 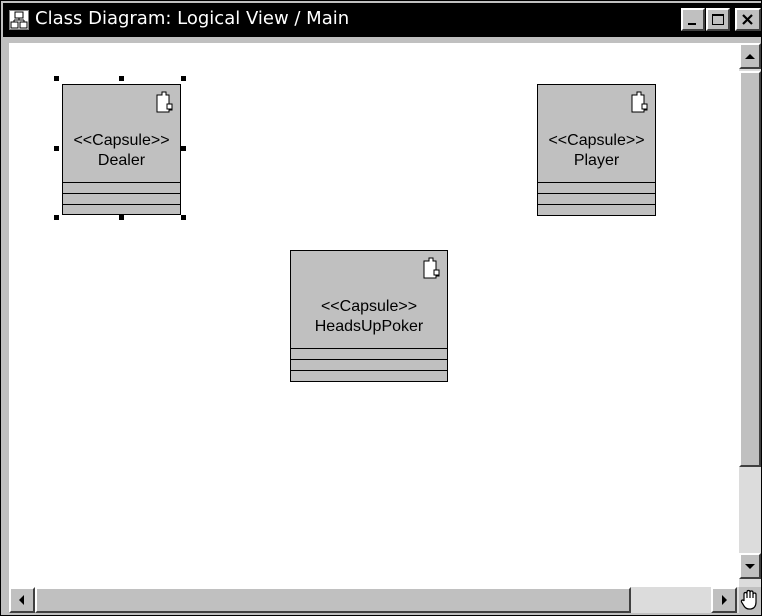 I want to click on class-diagram-icon, so click(x=19, y=20).